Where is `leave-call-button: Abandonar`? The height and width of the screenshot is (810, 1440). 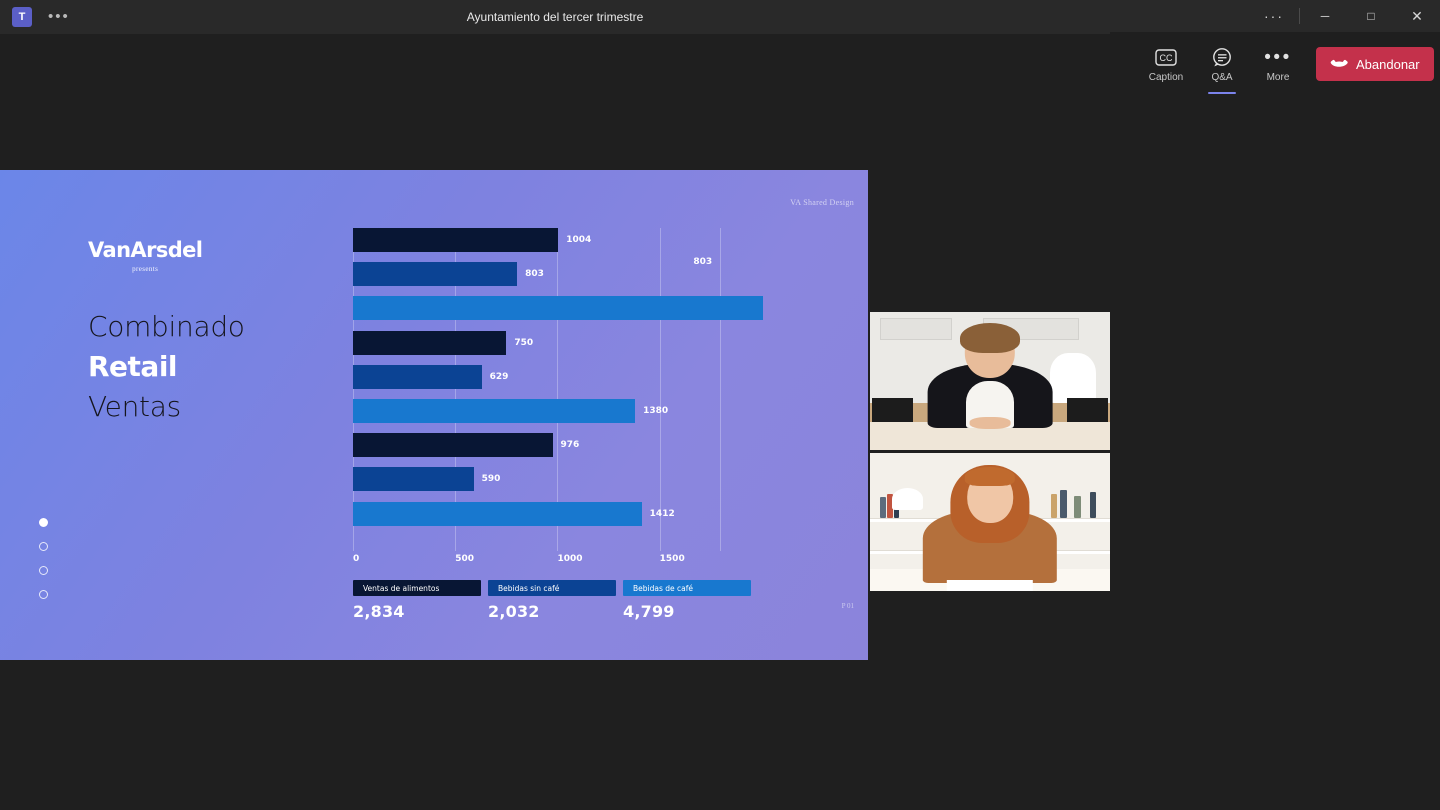
leave-call-button: Abandonar is located at coordinates (1375, 64).